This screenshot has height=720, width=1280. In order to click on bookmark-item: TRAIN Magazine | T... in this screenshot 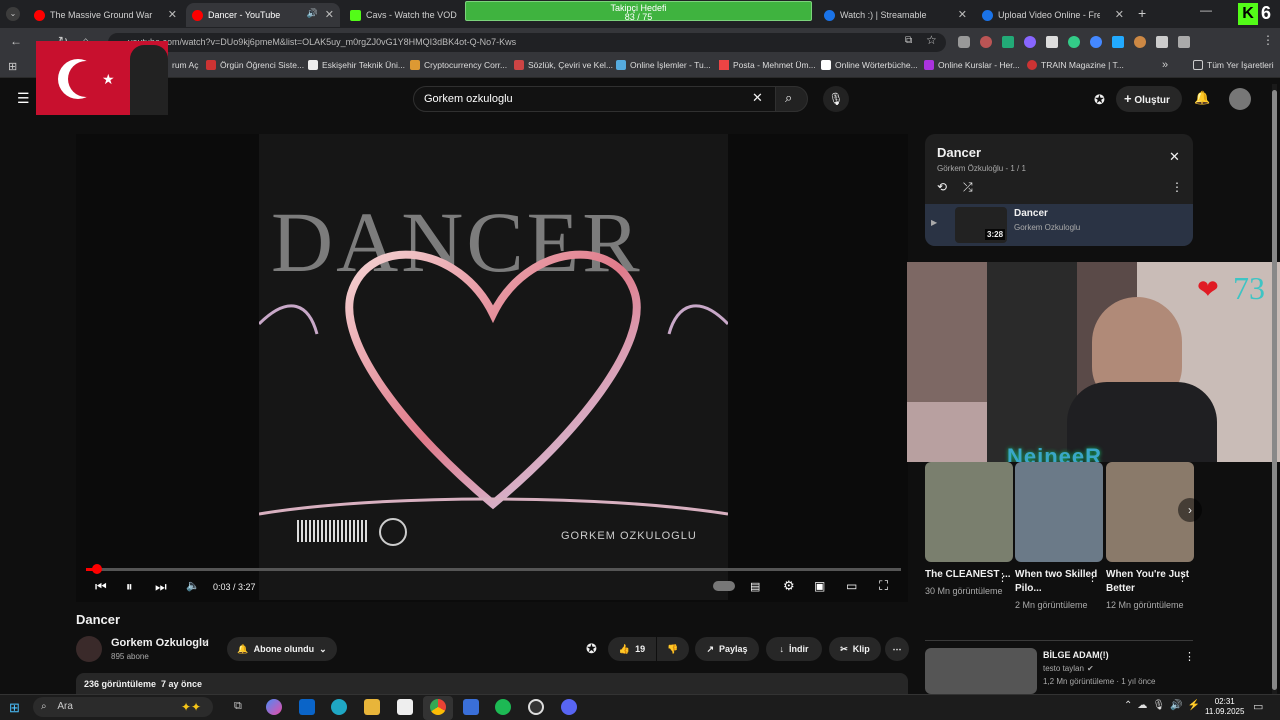, I will do `click(1075, 65)`.